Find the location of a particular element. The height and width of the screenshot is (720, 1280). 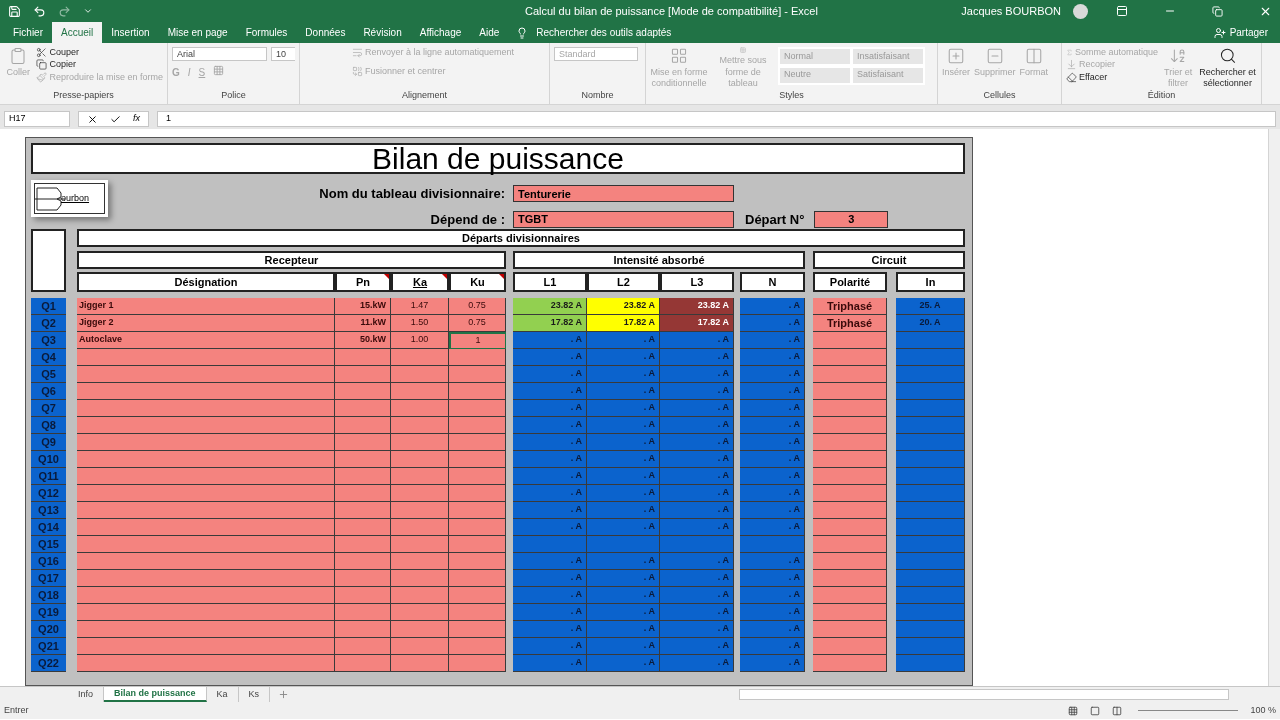

window-title: Calcul du bilan de puissance [Mode de compatibilité] - Excel is located at coordinates (671, 11).